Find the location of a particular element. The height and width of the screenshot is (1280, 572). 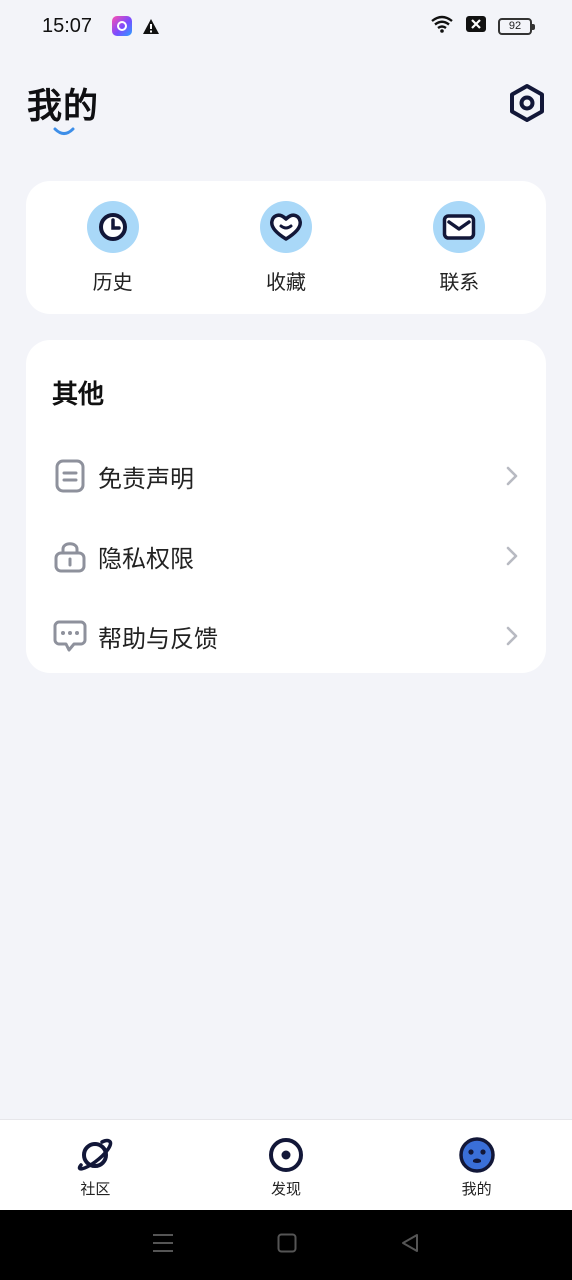

warning-icon is located at coordinates (151, 26).